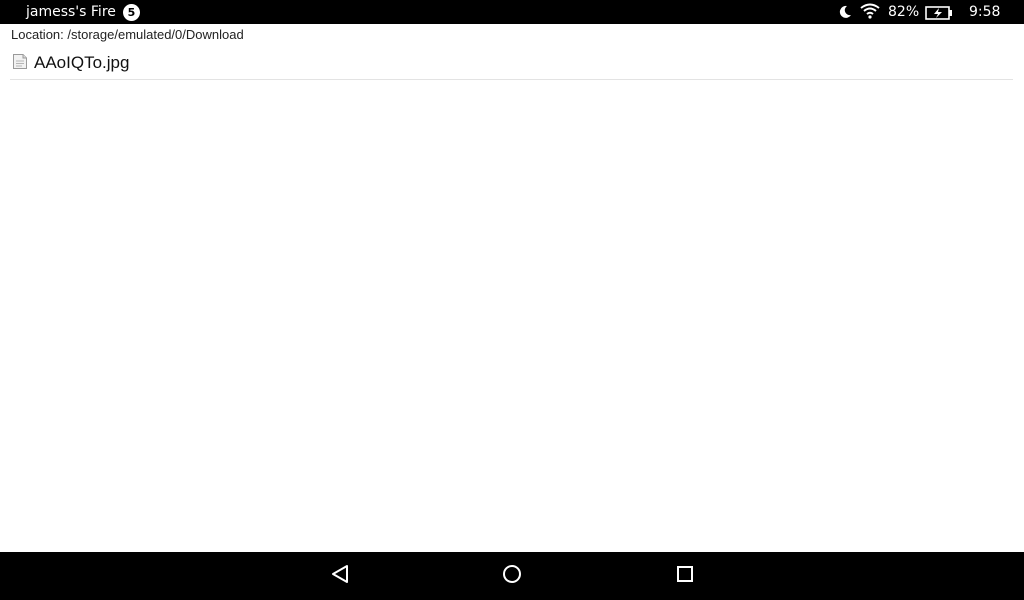  I want to click on device-name: jamess's Fire, so click(71, 12).